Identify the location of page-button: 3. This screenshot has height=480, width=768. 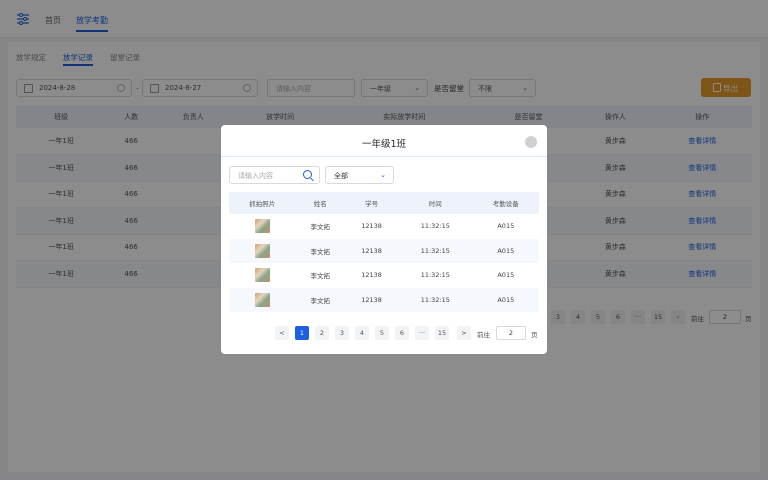
(342, 333).